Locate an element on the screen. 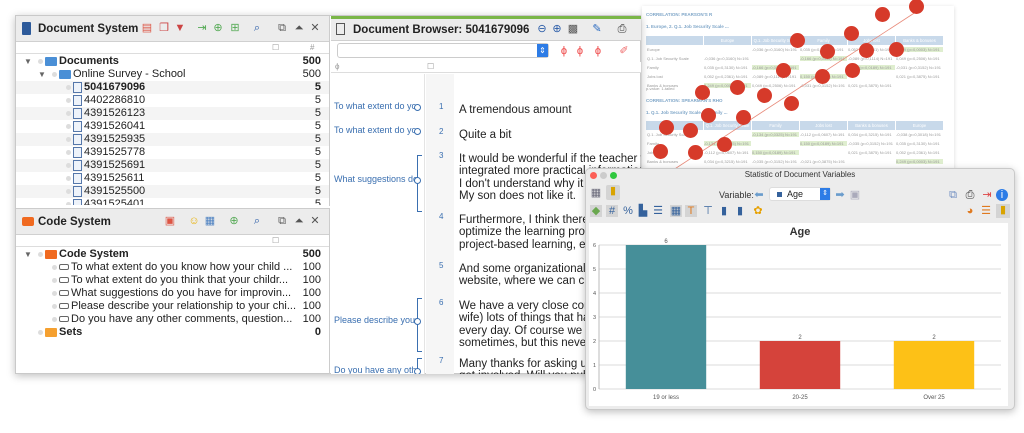 This screenshot has width=1024, height=433. axis-label-icon: ⊤ is located at coordinates (708, 211).